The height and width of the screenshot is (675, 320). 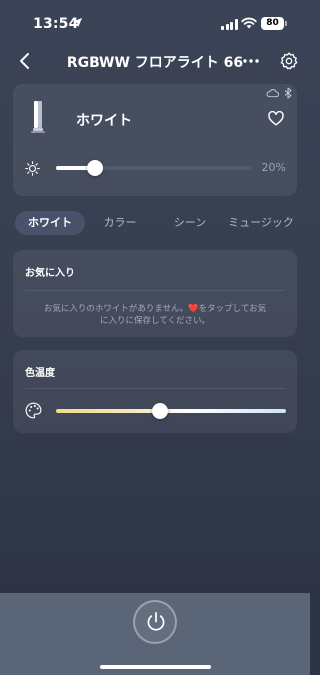 I want to click on favorites-empty-text-a: お気に入りのホワイトがありません。, so click(x=116, y=309).